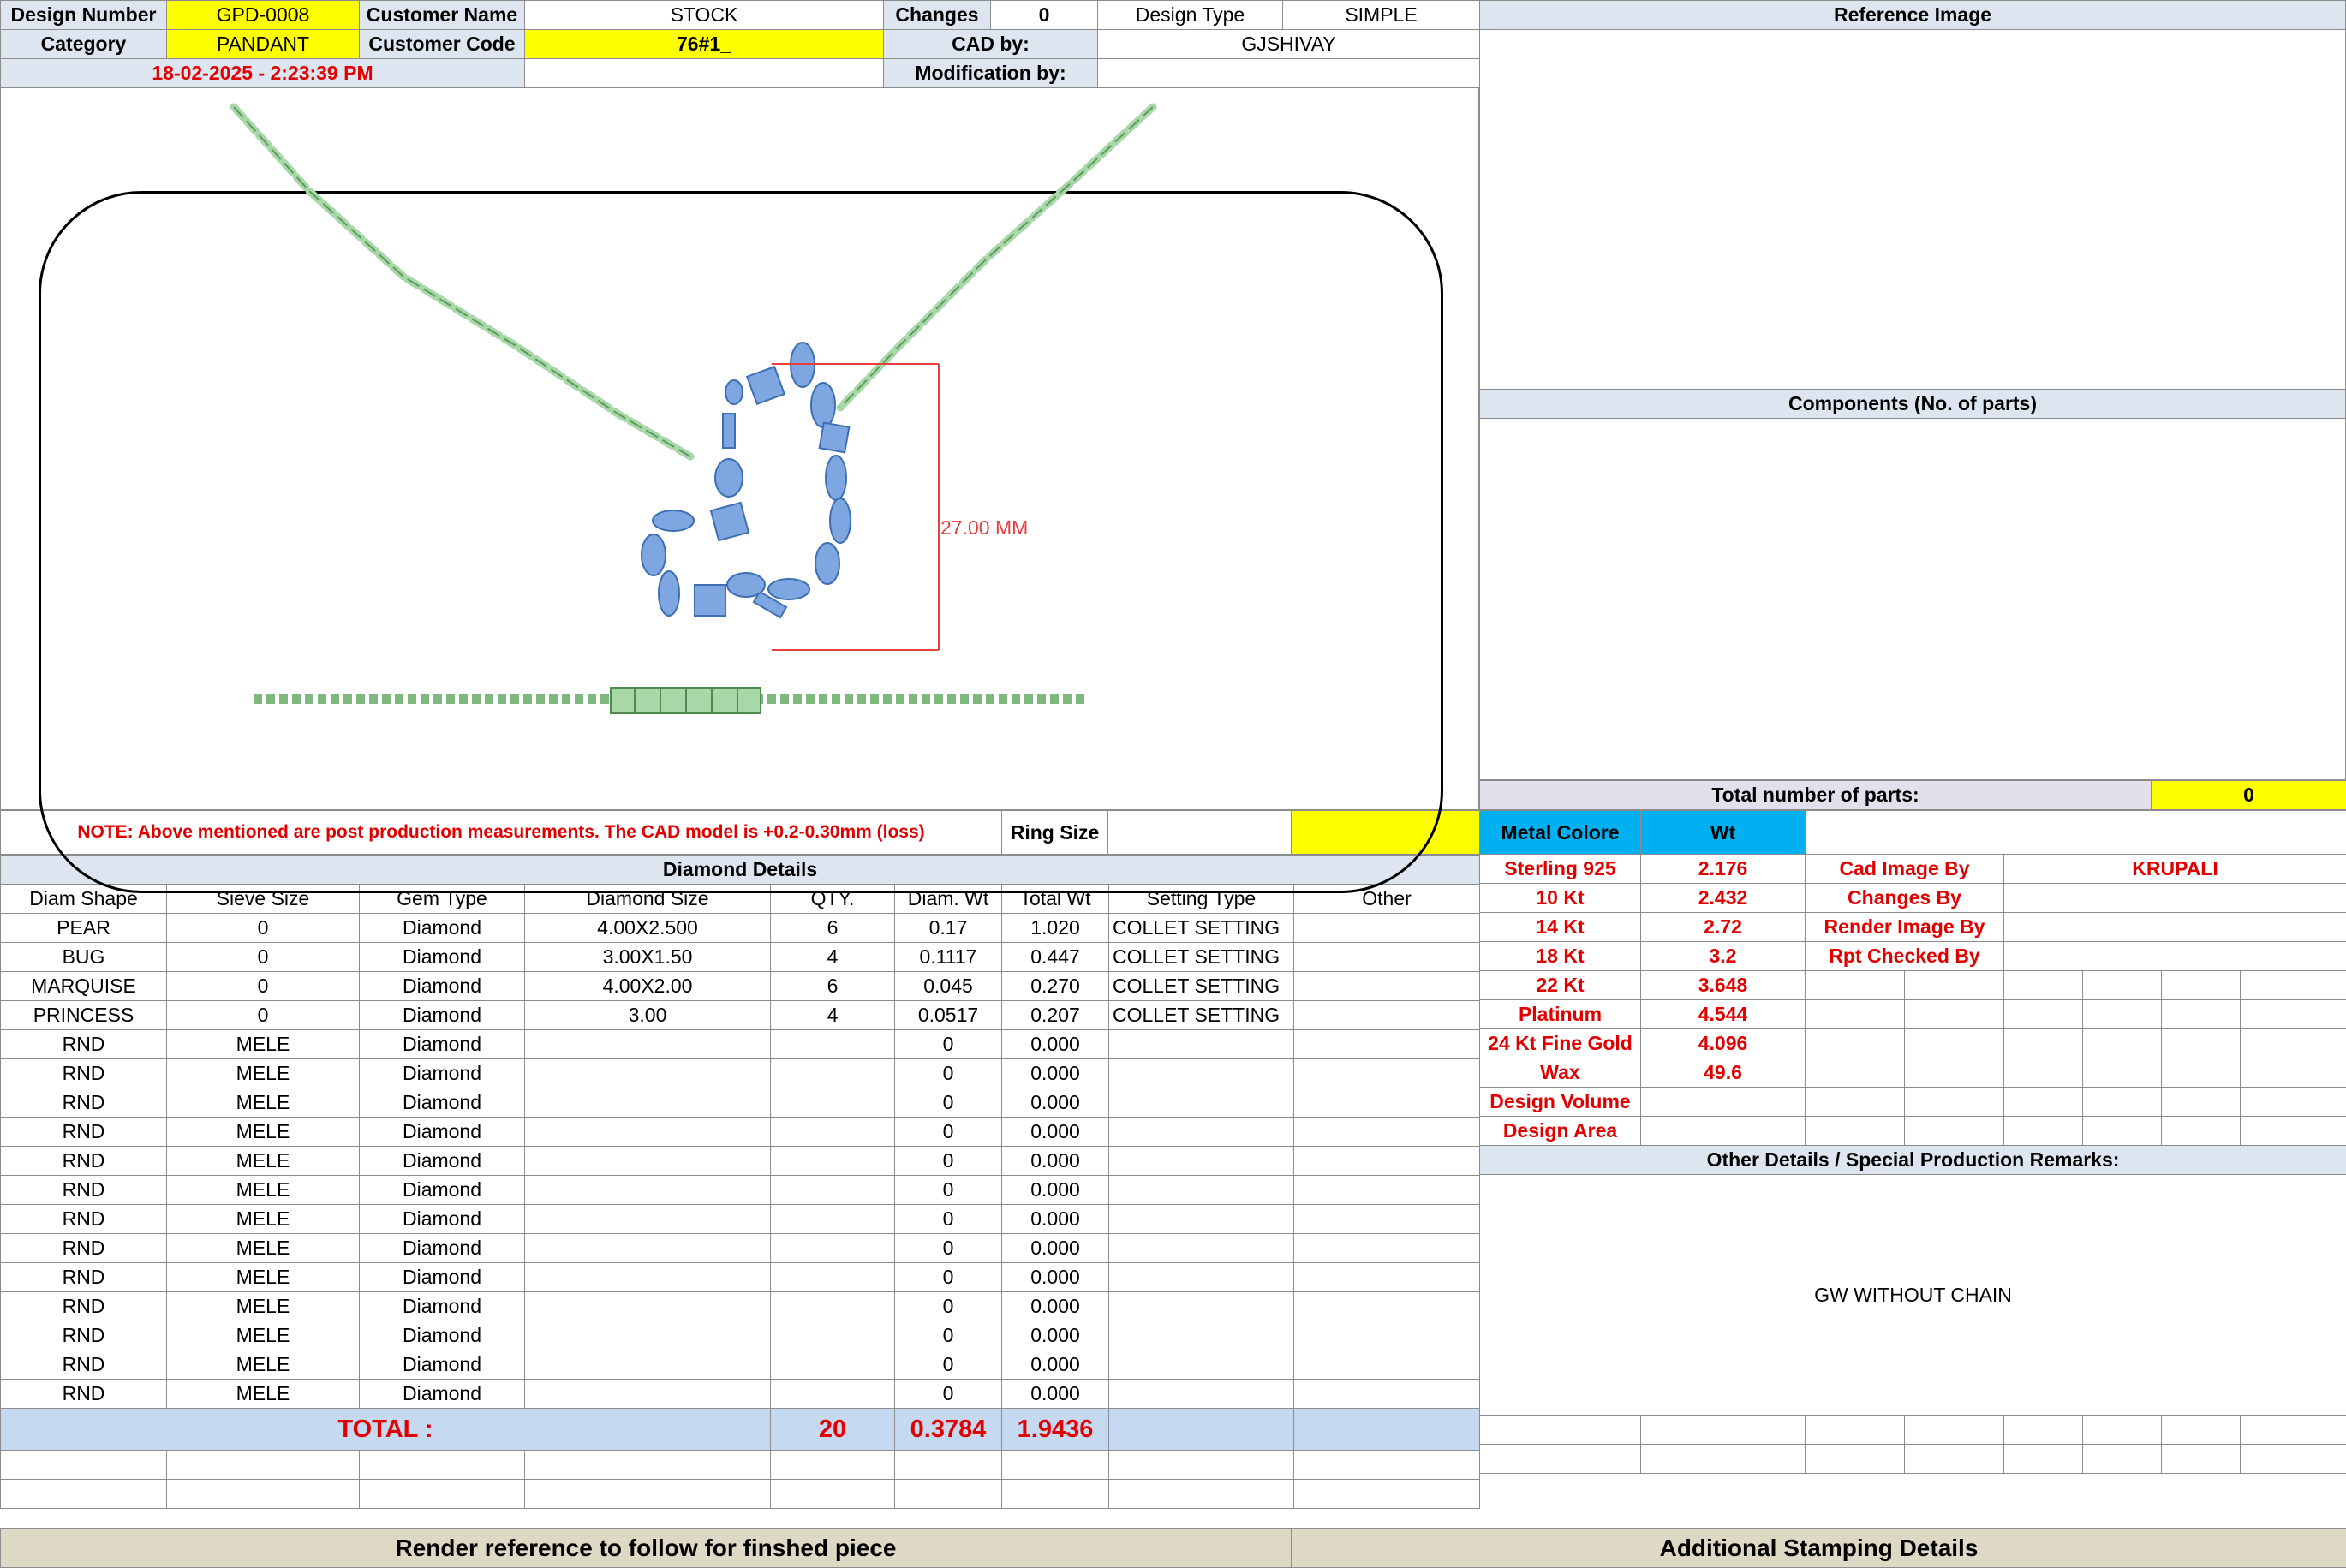  Describe the element at coordinates (704, 44) in the screenshot. I see `customer-code-value: 76#1_` at that location.